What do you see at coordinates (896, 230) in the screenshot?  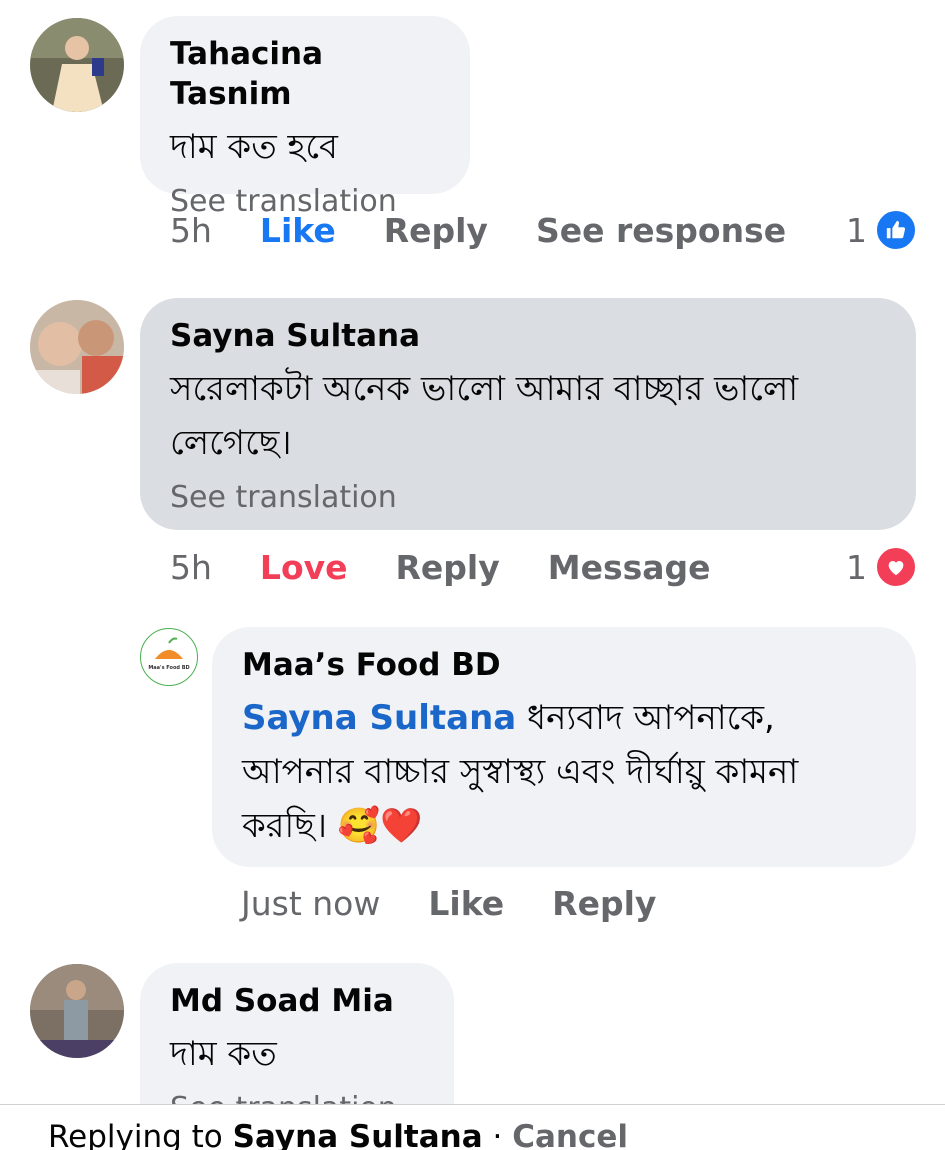 I see `like-icon` at bounding box center [896, 230].